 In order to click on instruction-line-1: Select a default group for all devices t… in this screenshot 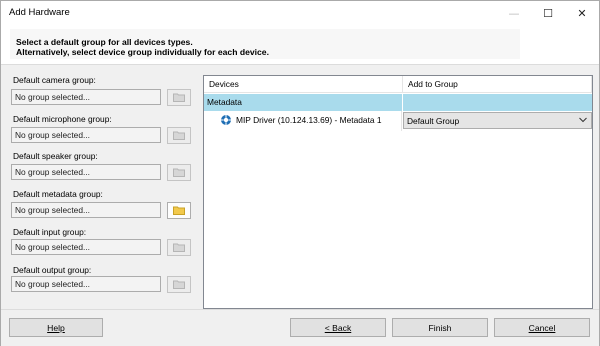, I will do `click(104, 42)`.